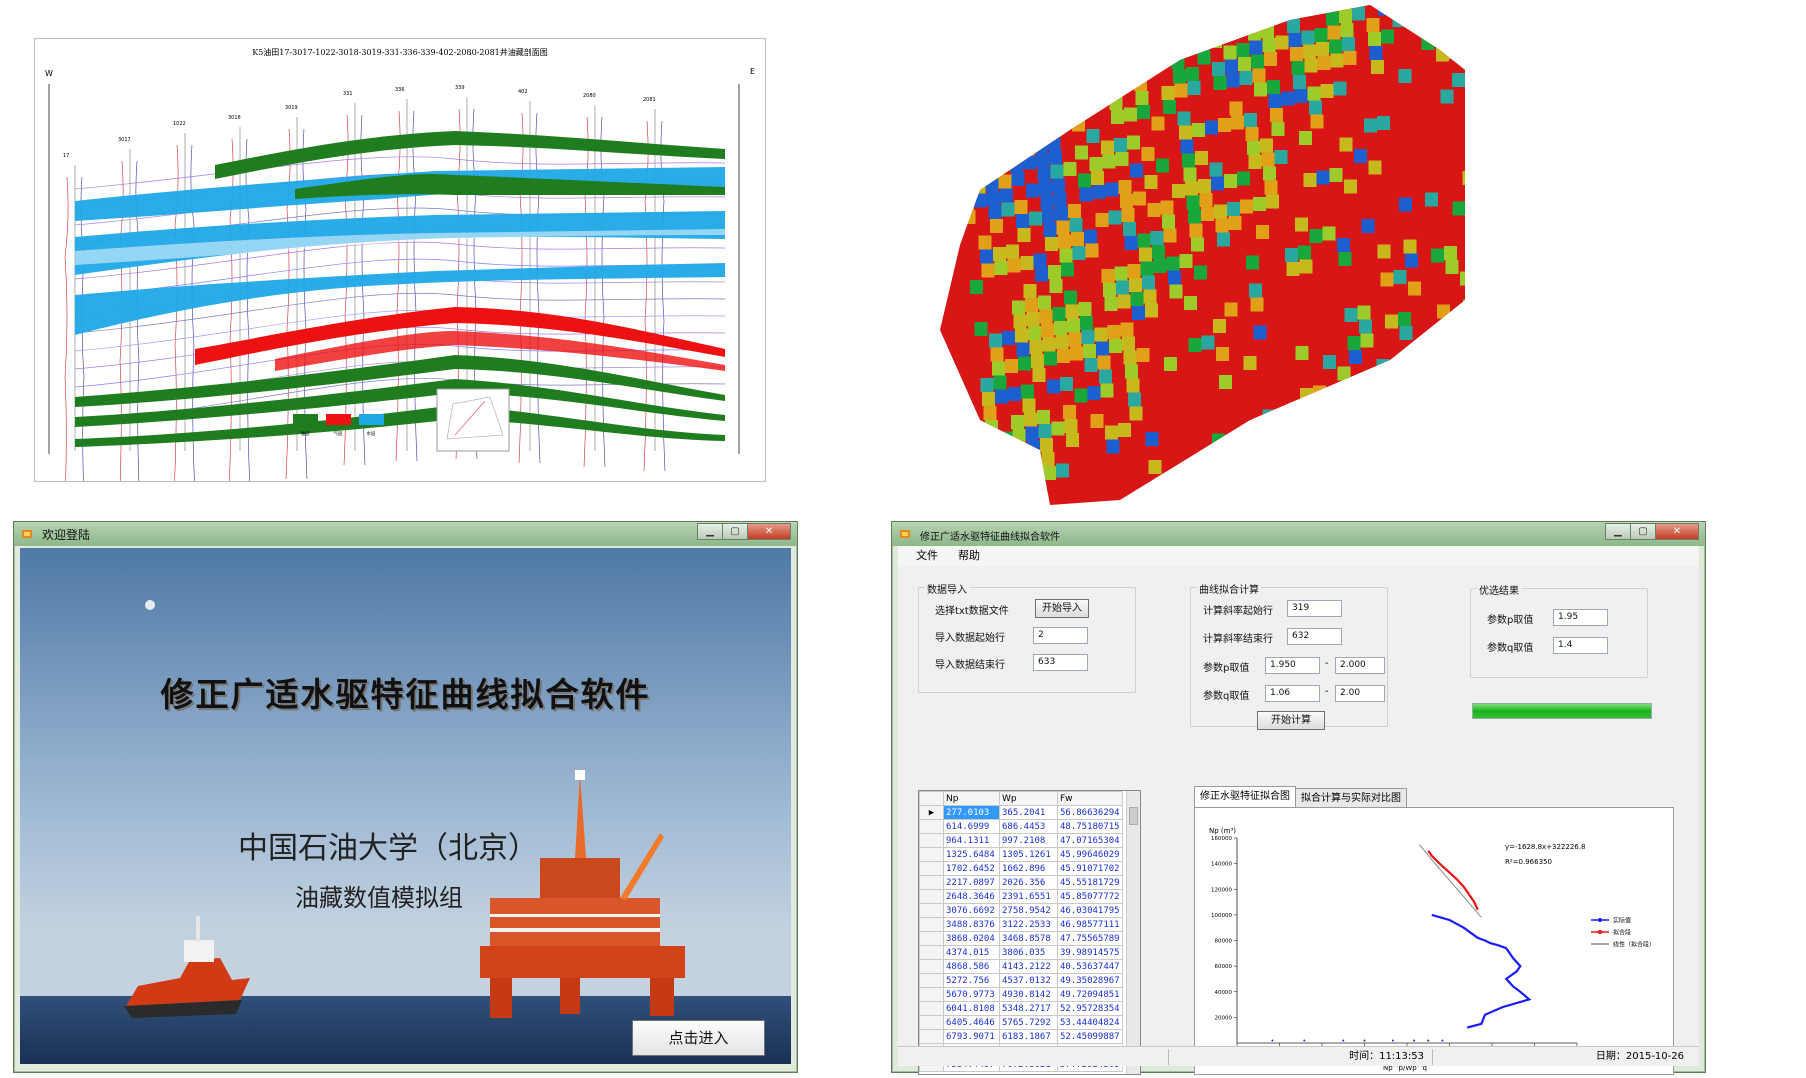 The width and height of the screenshot is (1806, 1078). What do you see at coordinates (1090, 994) in the screenshot?
I see `table-cell: 49.72094851` at bounding box center [1090, 994].